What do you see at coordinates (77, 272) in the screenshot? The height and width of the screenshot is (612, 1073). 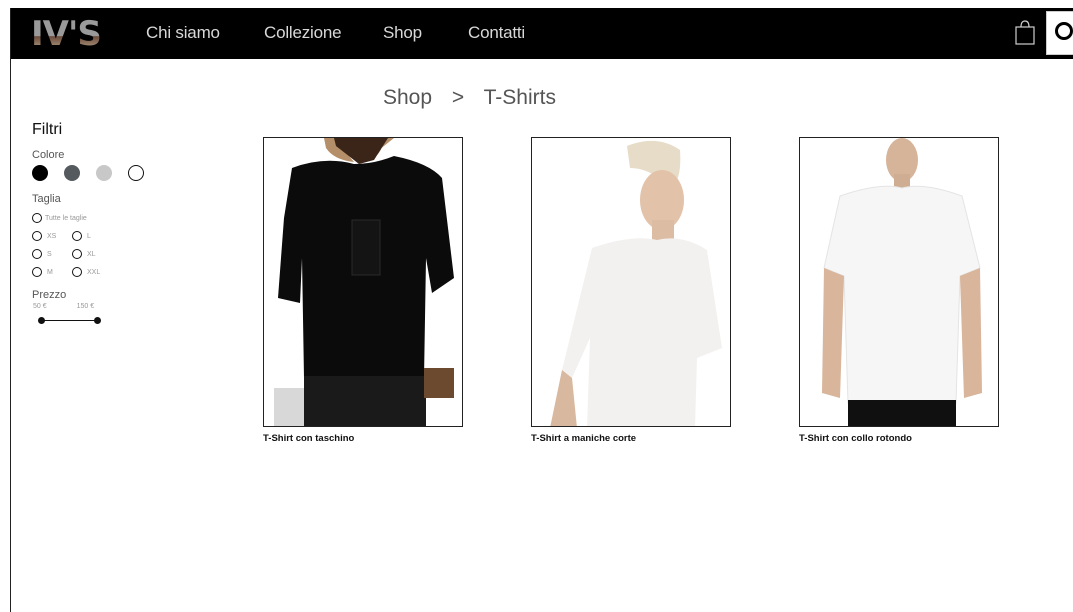 I see `radio-size-xxl` at bounding box center [77, 272].